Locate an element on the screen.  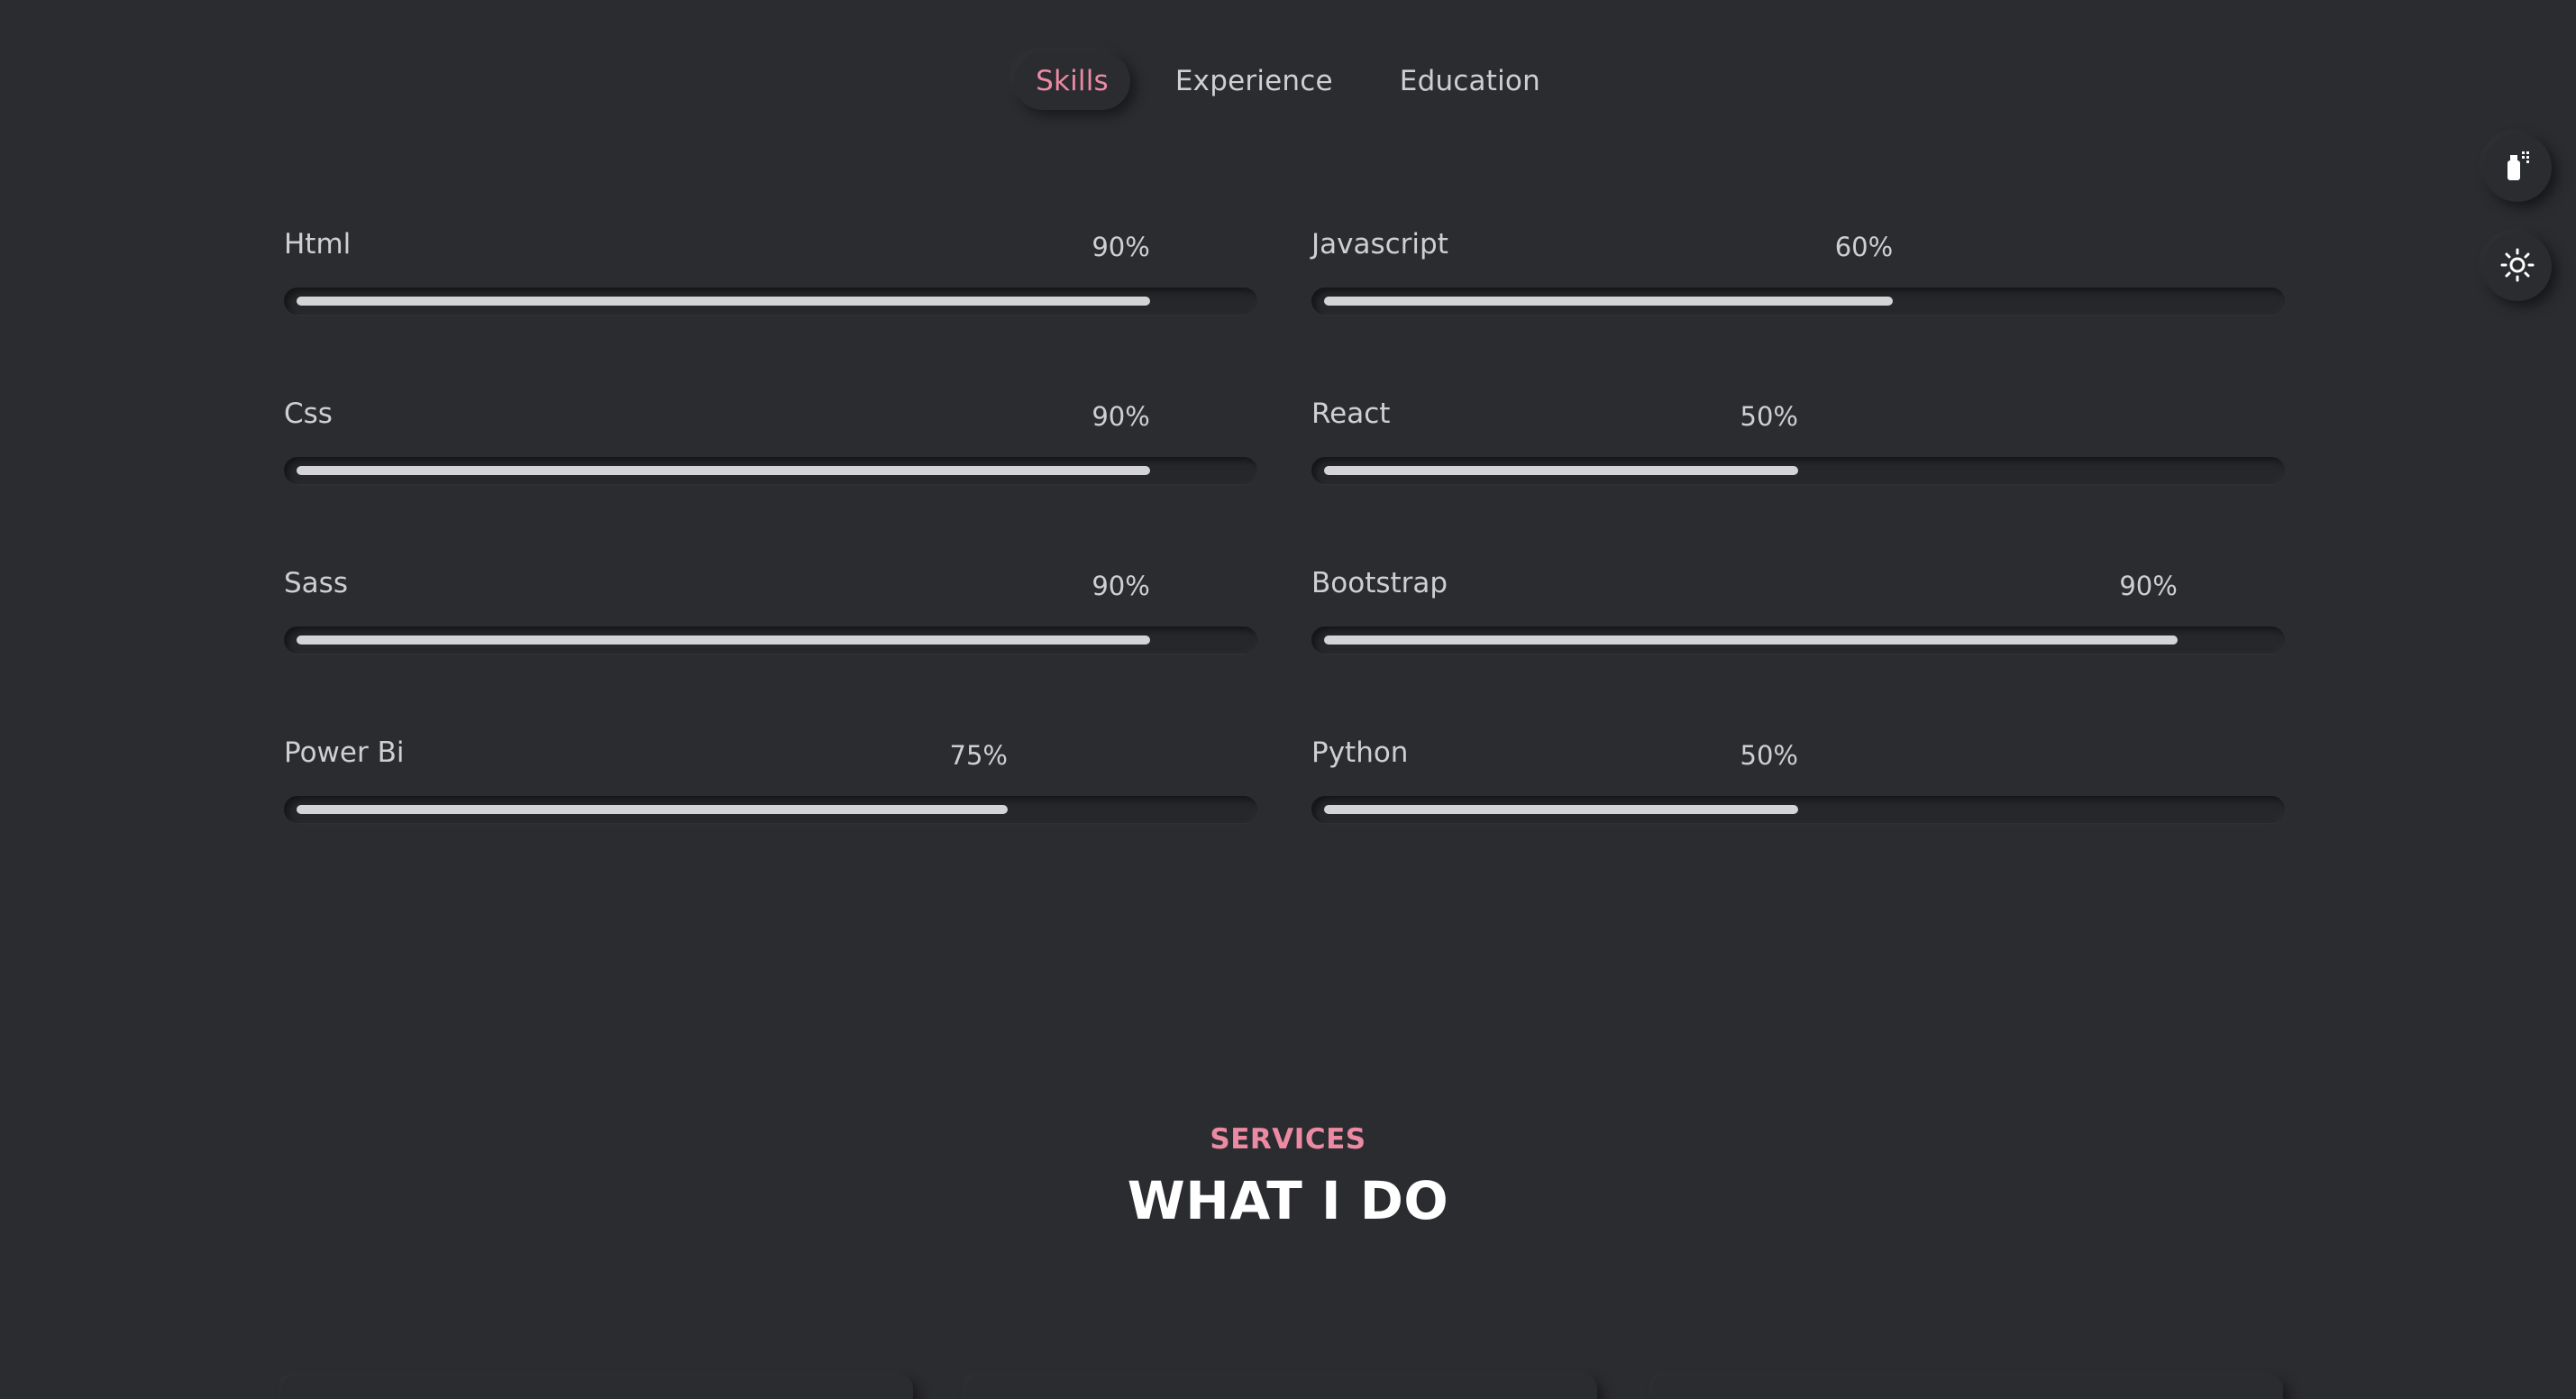
tab-bar: Skills Experience Education is located at coordinates (1288, 81).